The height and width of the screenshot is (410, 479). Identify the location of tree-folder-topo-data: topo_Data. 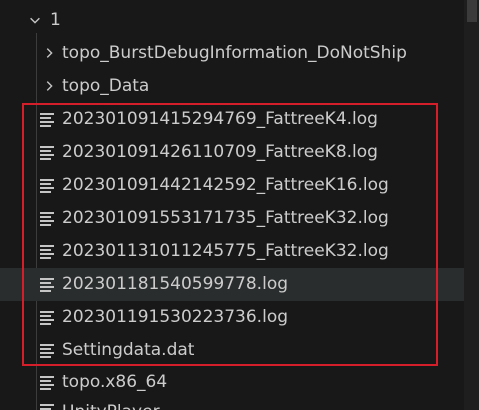
(239, 86).